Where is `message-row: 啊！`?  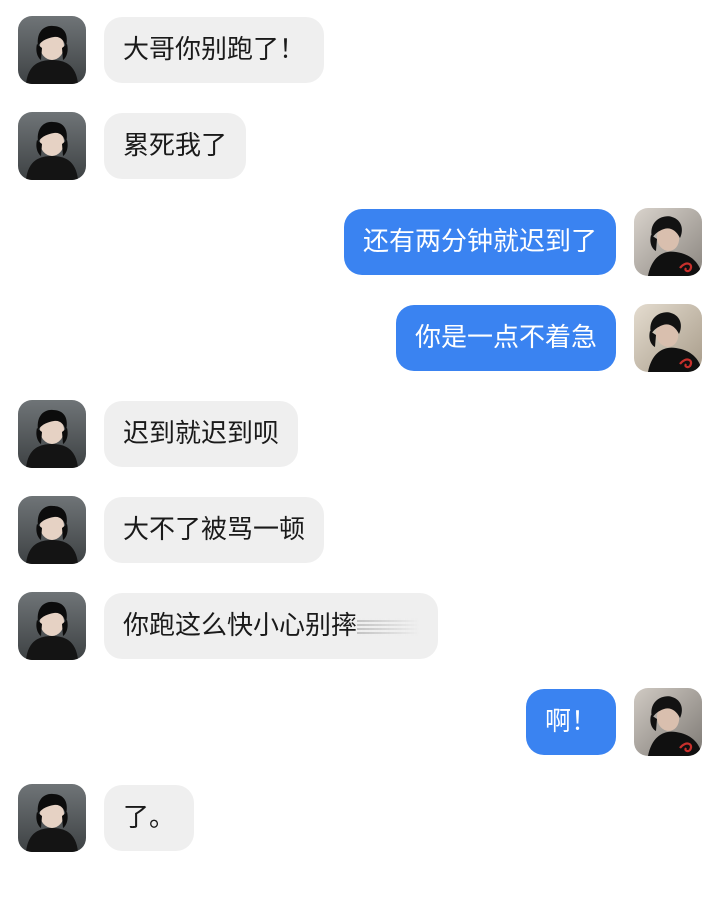 message-row: 啊！ is located at coordinates (360, 722).